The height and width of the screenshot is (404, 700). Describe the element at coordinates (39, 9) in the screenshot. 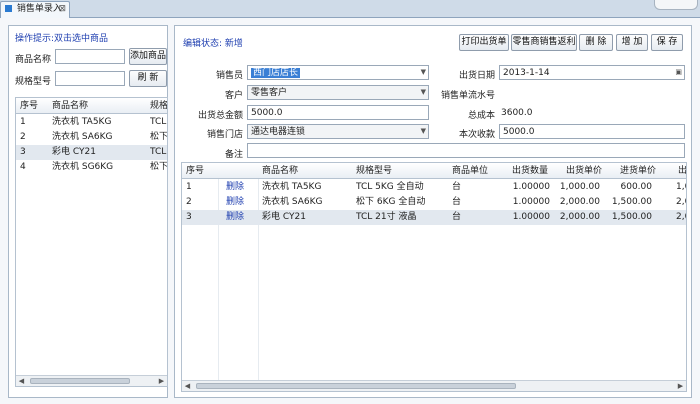

I see `tab-title: 销售单录入` at that location.